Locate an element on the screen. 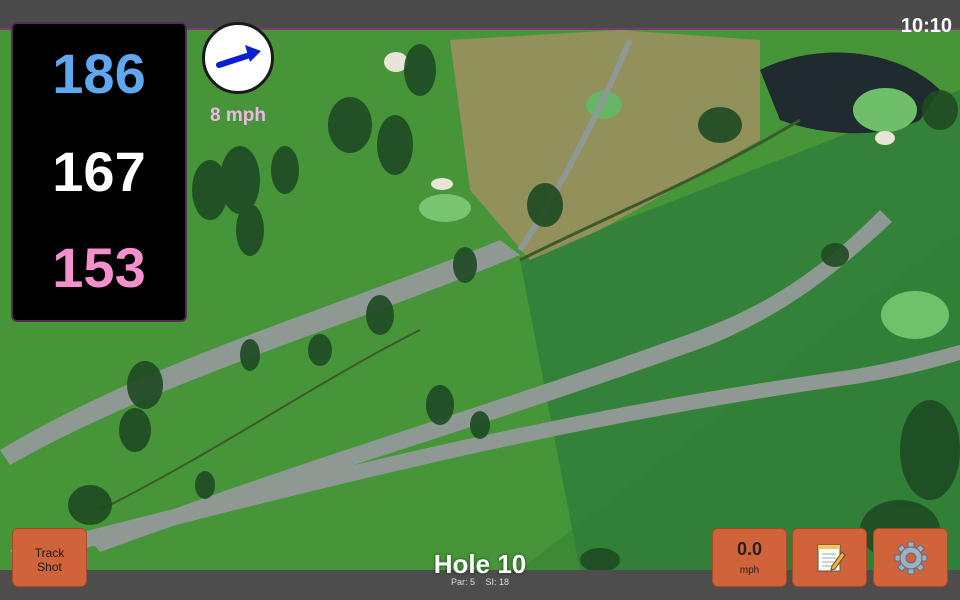 The height and width of the screenshot is (600, 960). hole-stroke-index: SI: 18 is located at coordinates (497, 582).